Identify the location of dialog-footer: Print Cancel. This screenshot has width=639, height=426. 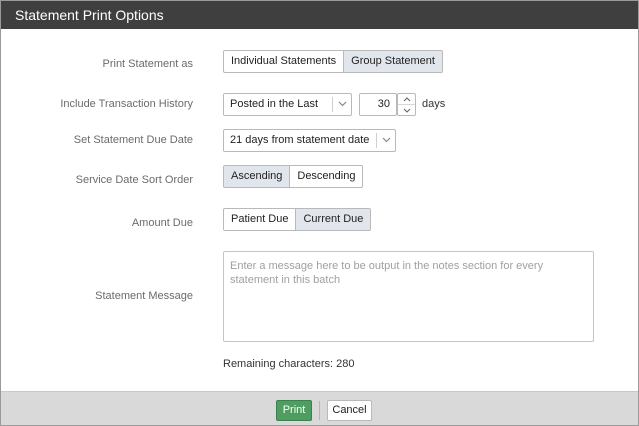
(319, 408).